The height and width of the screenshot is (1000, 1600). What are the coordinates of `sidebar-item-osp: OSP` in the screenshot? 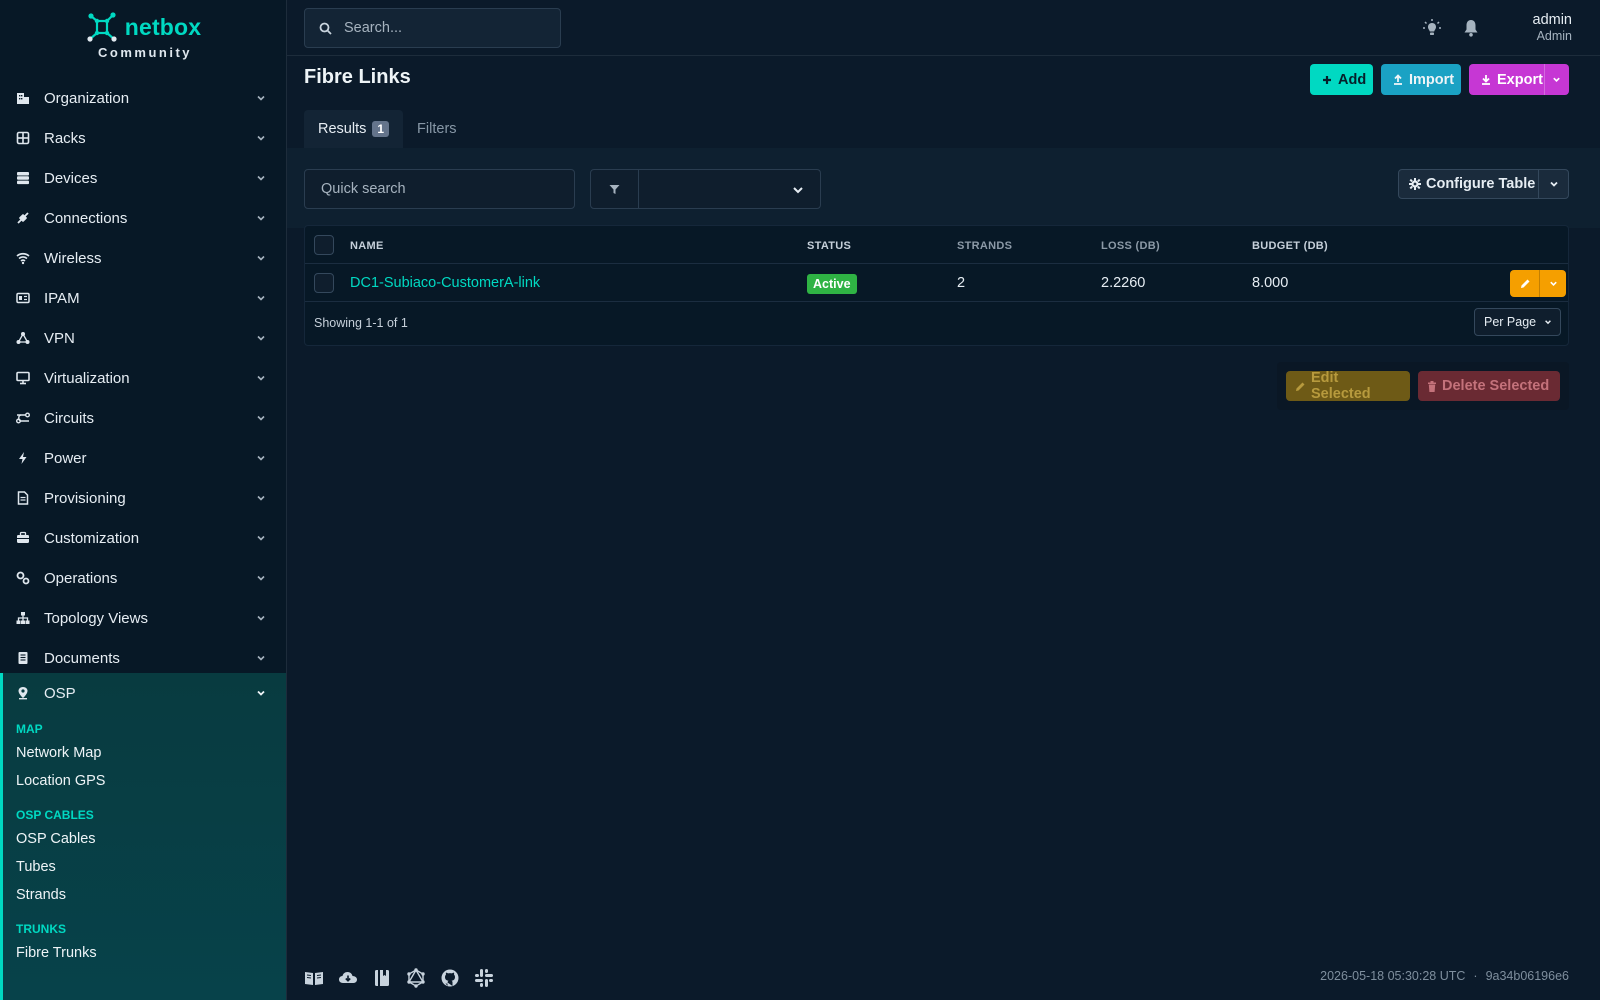 It's located at (144, 693).